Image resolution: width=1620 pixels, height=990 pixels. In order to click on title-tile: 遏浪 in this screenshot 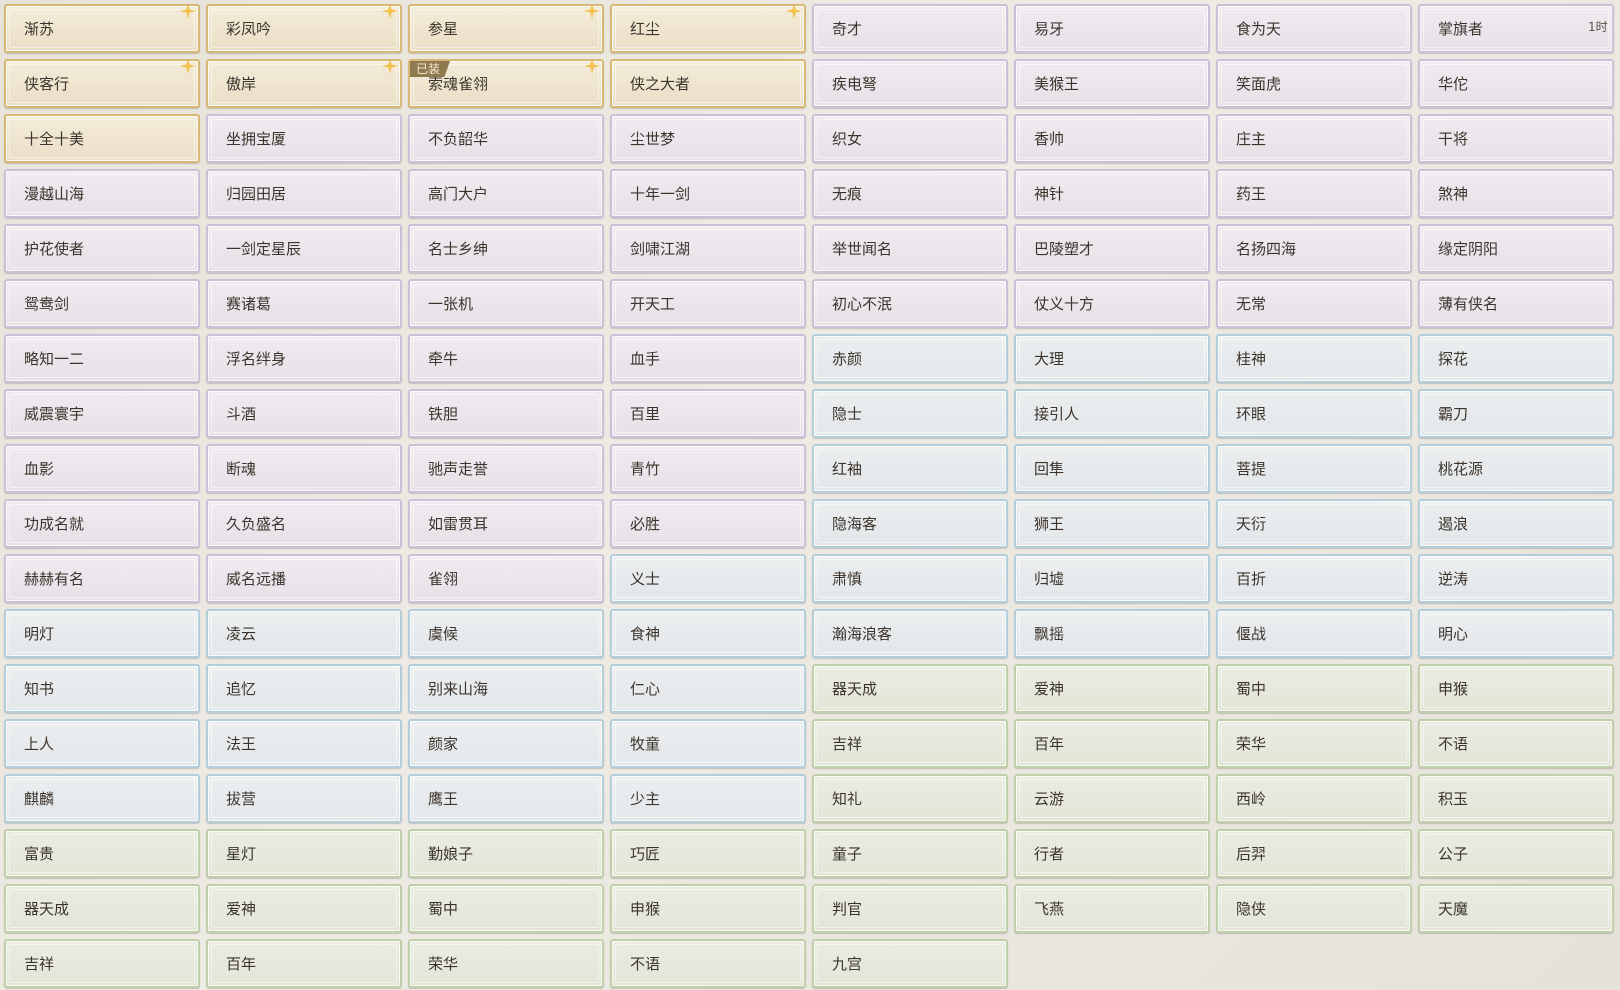, I will do `click(1516, 523)`.